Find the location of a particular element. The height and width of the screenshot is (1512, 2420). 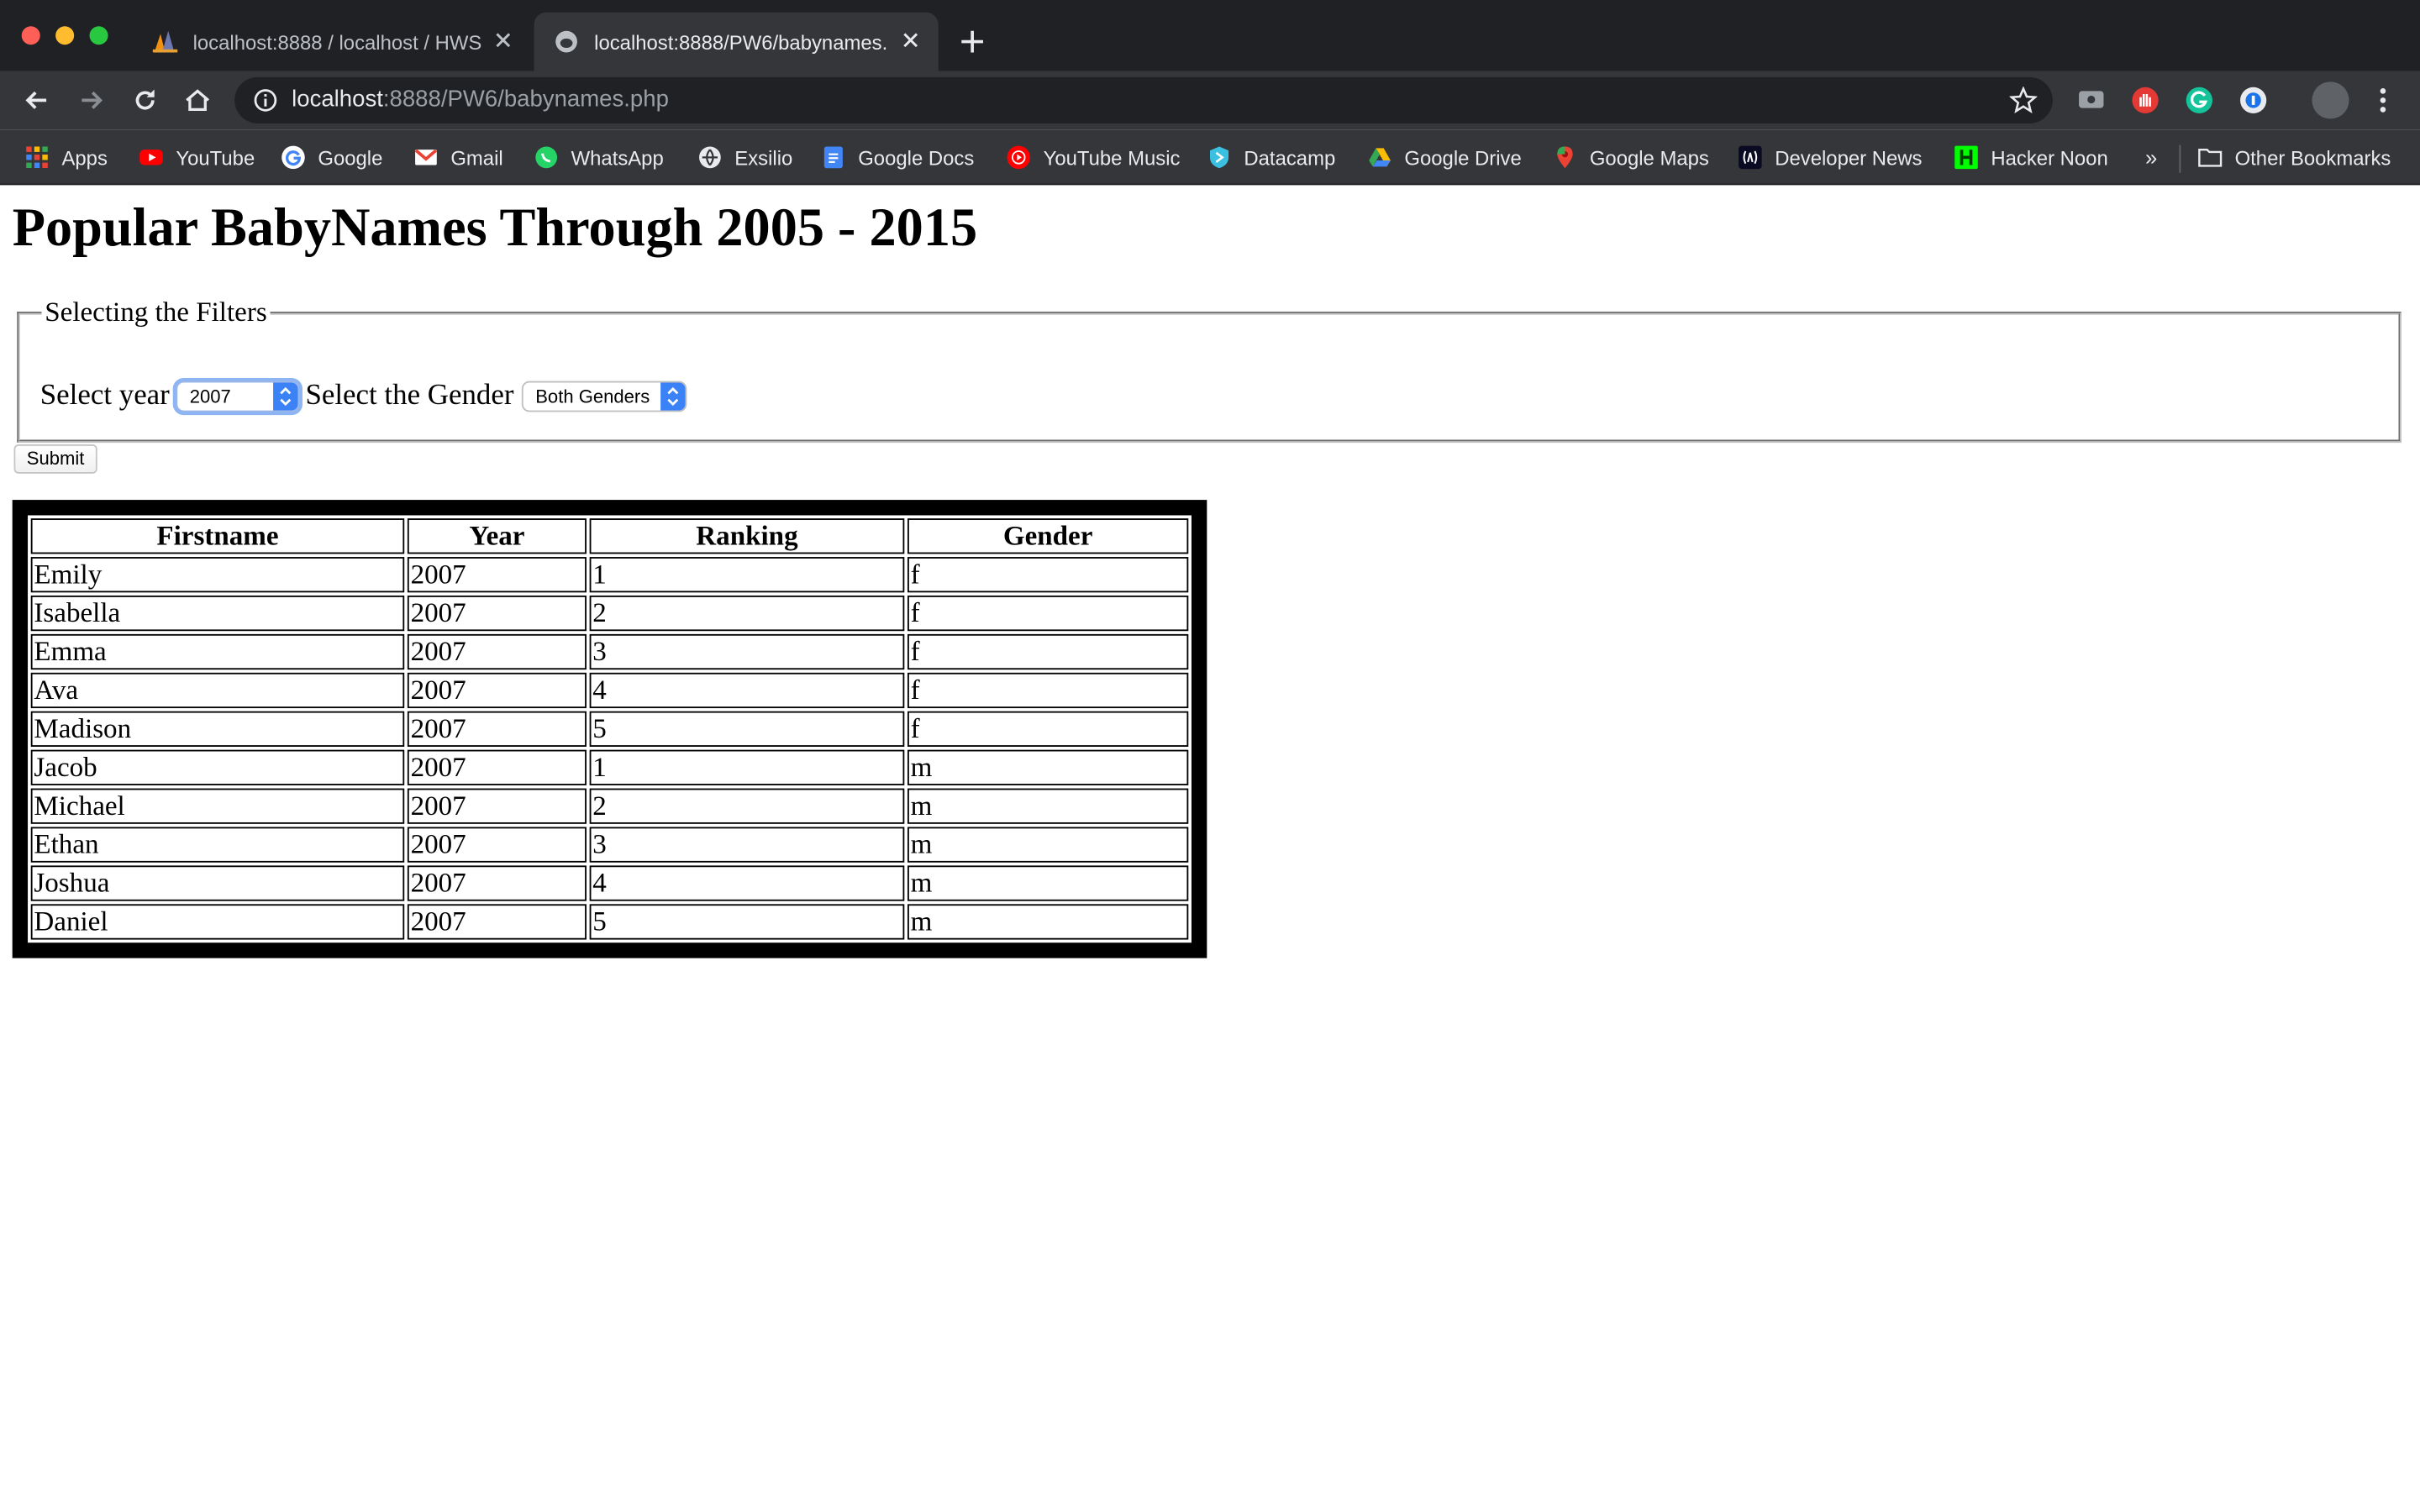

google-drive-icon is located at coordinates (1380, 157).